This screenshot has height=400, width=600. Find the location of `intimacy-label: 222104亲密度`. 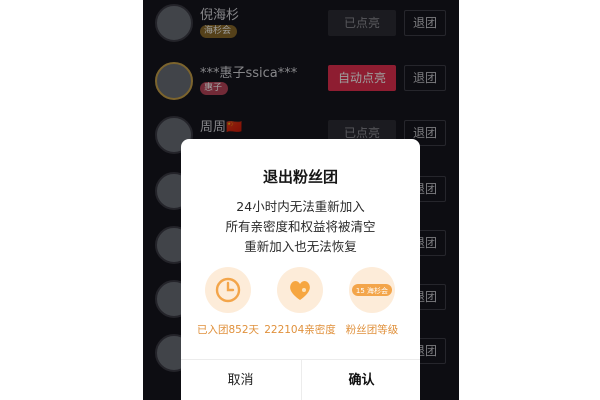

intimacy-label: 222104亲密度 is located at coordinates (300, 330).